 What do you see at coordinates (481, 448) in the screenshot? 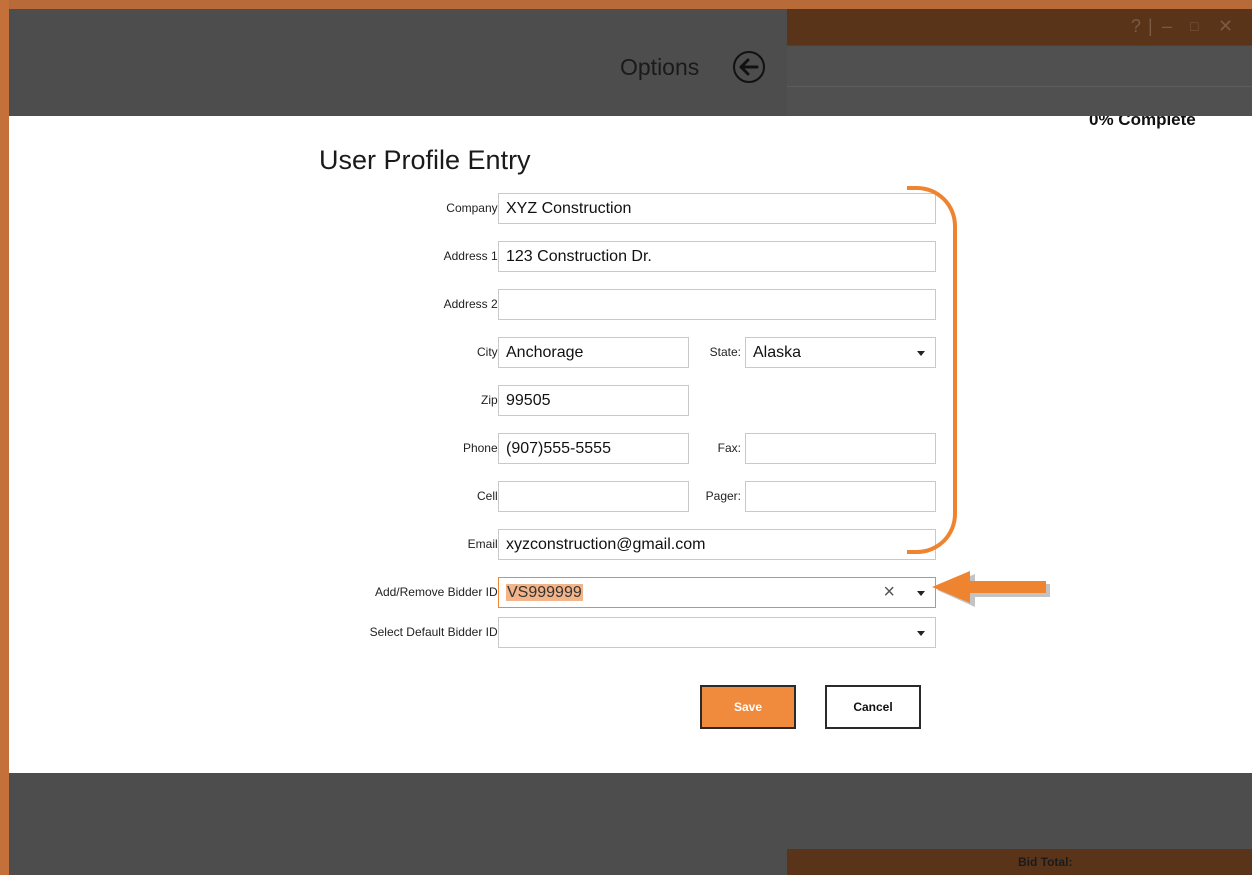
I see `phone-label: Phone:` at bounding box center [481, 448].